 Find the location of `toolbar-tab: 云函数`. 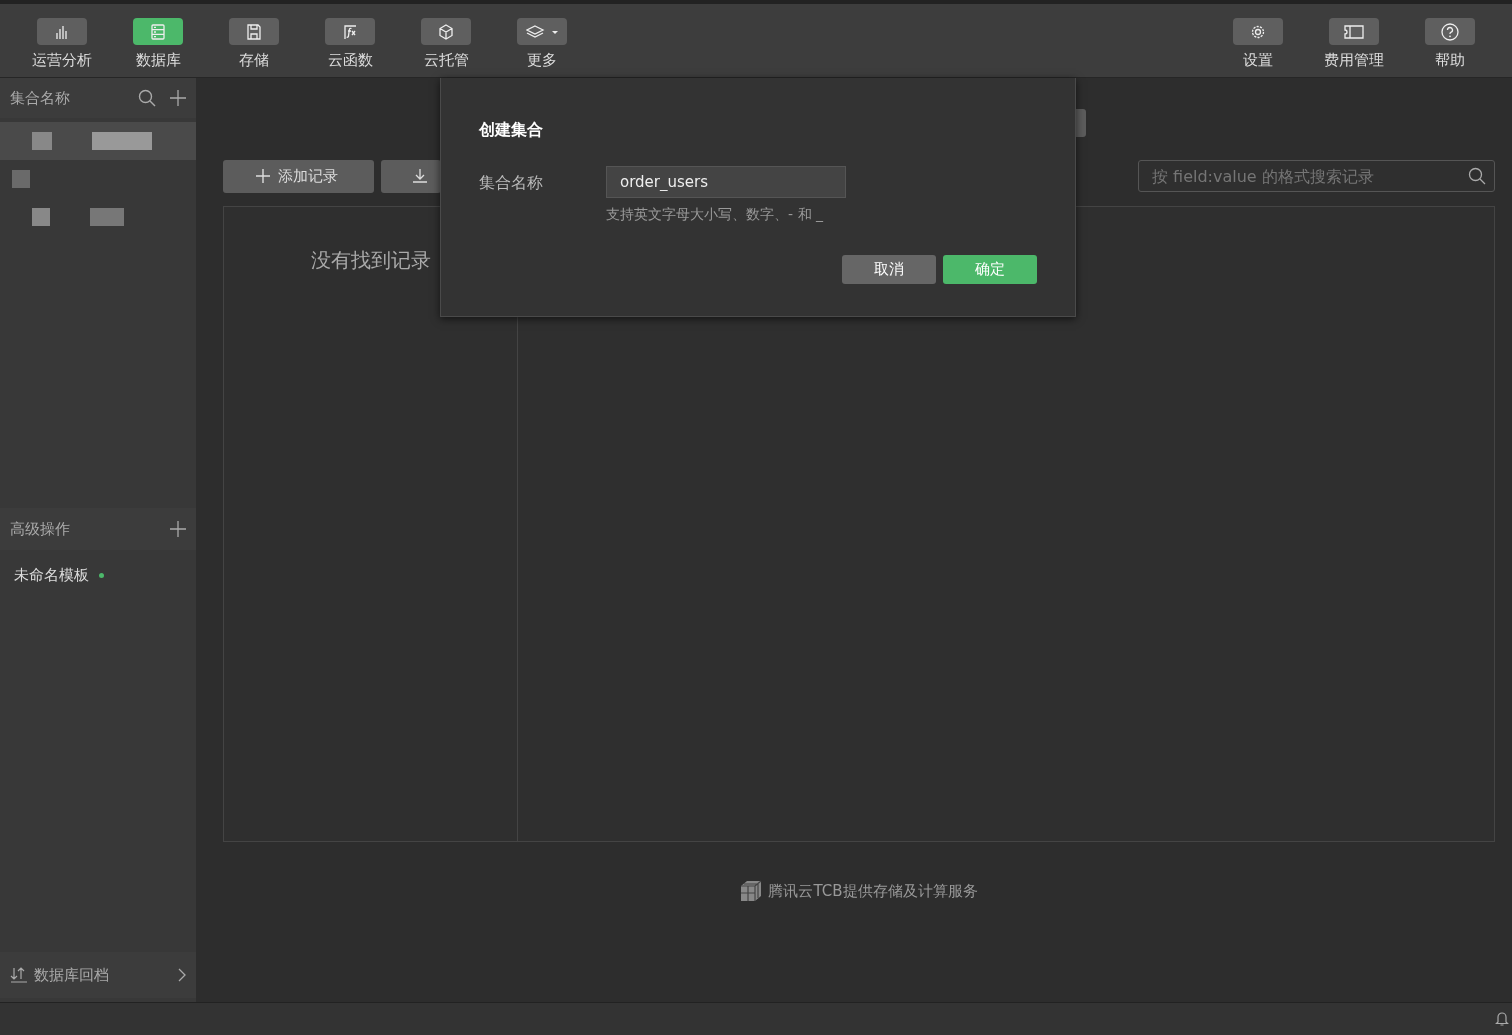

toolbar-tab: 云函数 is located at coordinates (350, 40).